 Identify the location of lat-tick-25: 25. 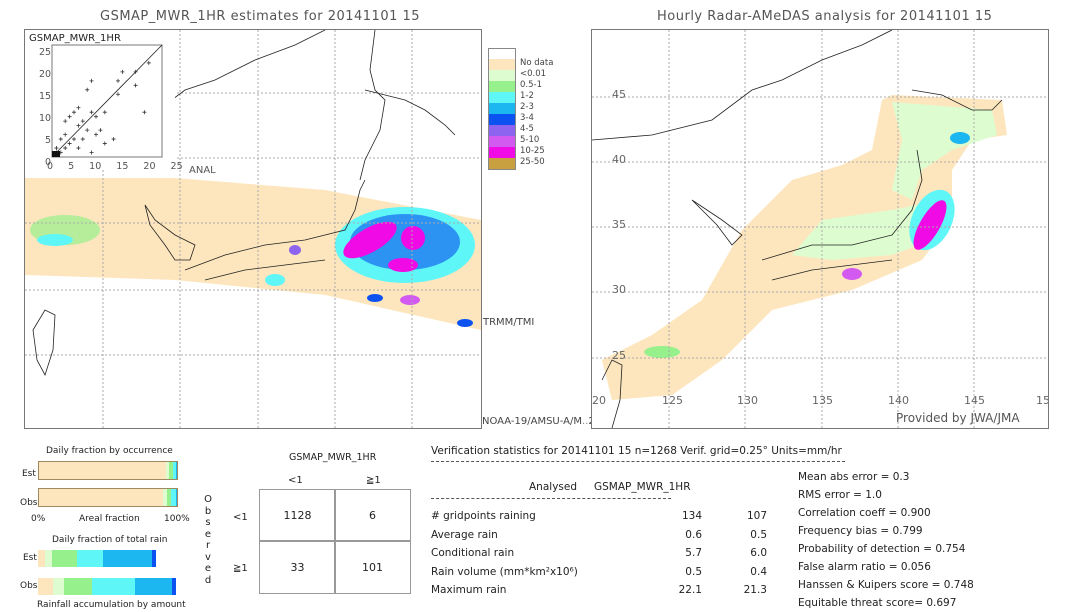
(619, 355).